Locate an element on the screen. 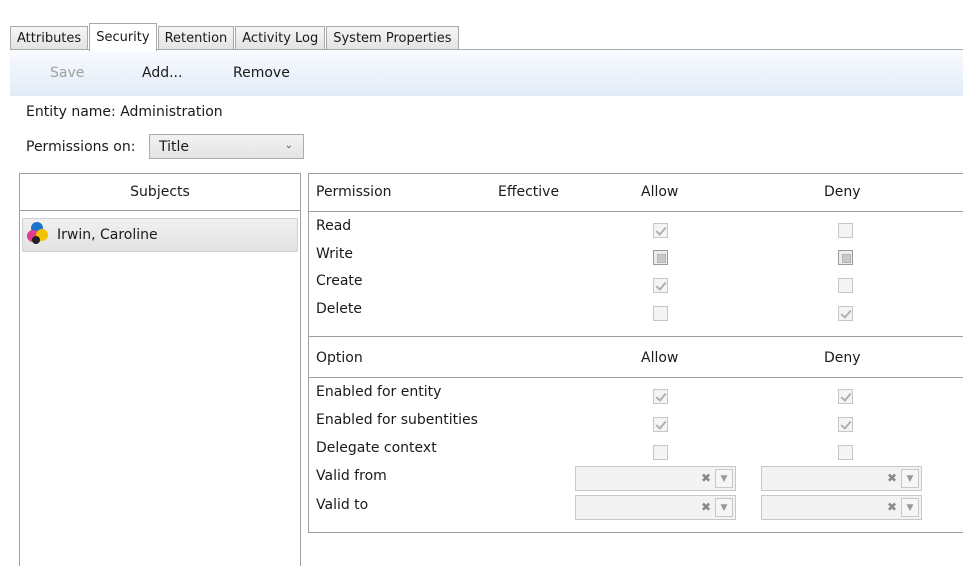 This screenshot has height=566, width=963. section-divider is located at coordinates (636, 336).